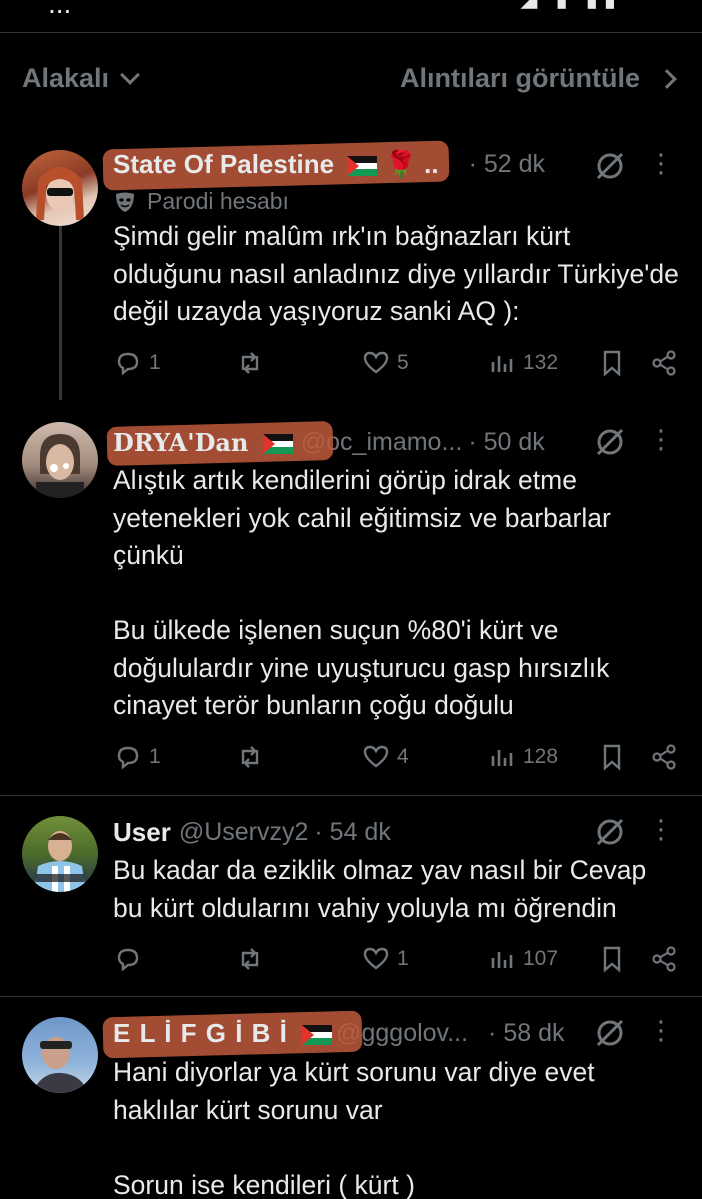 This screenshot has width=702, height=1199. I want to click on views-button: 132, so click(522, 363).